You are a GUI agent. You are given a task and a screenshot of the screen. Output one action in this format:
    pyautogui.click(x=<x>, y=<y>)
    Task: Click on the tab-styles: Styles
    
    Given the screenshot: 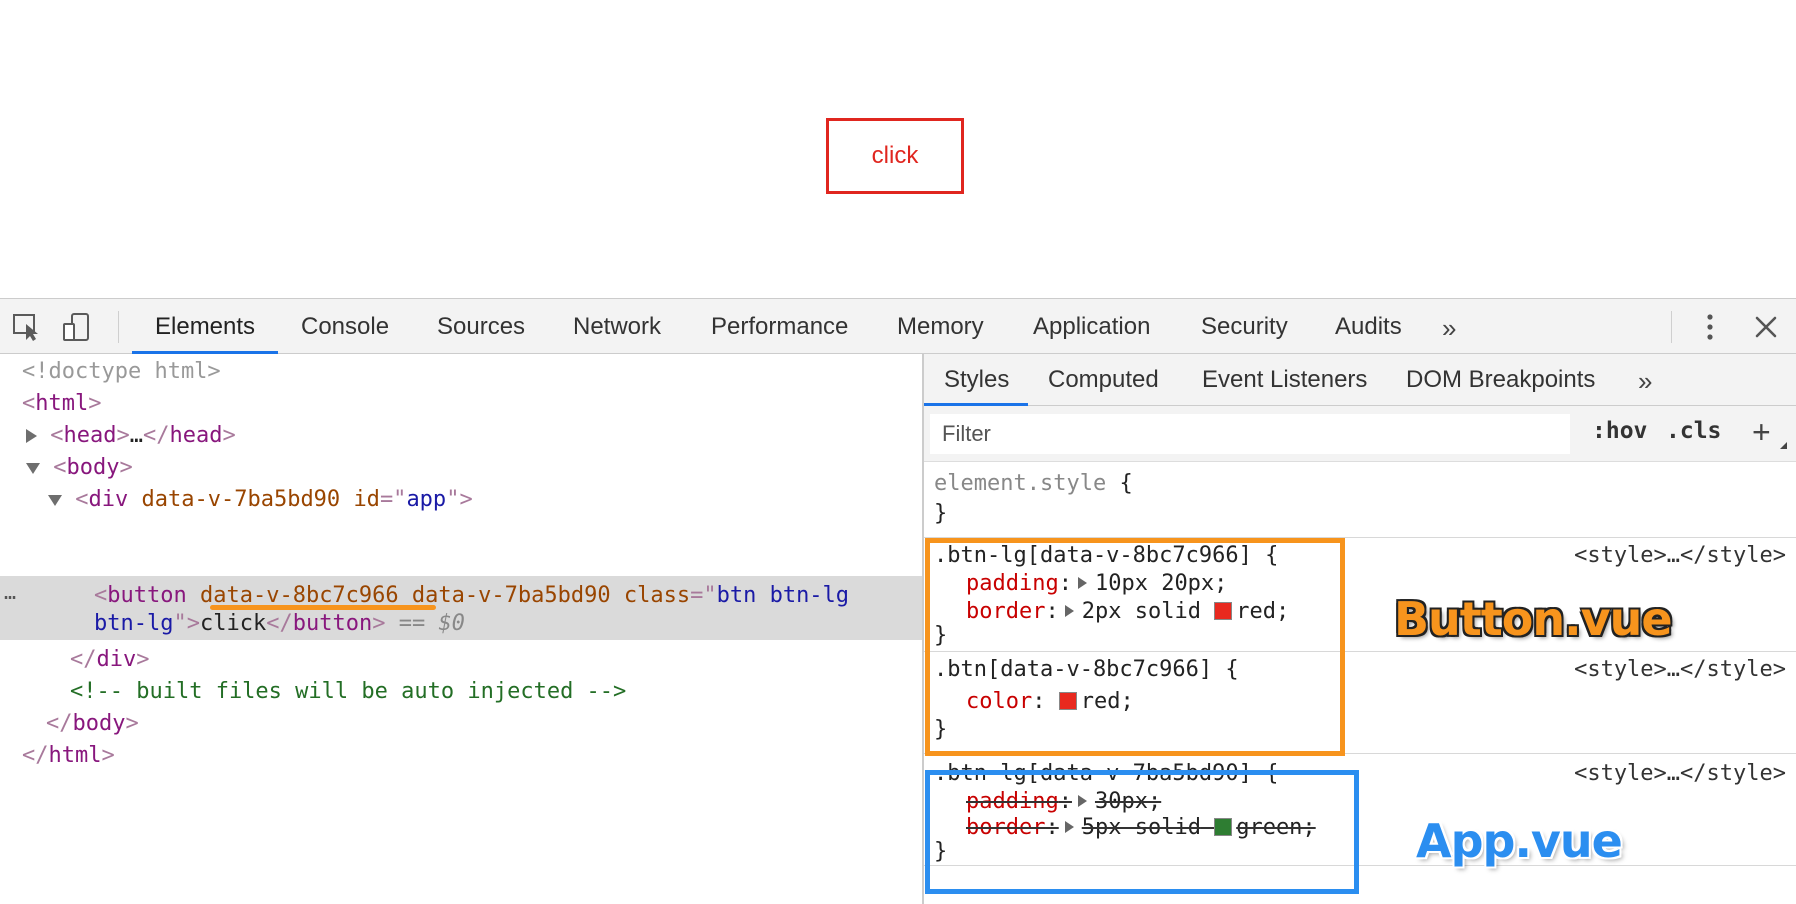 What is the action you would take?
    pyautogui.click(x=976, y=380)
    